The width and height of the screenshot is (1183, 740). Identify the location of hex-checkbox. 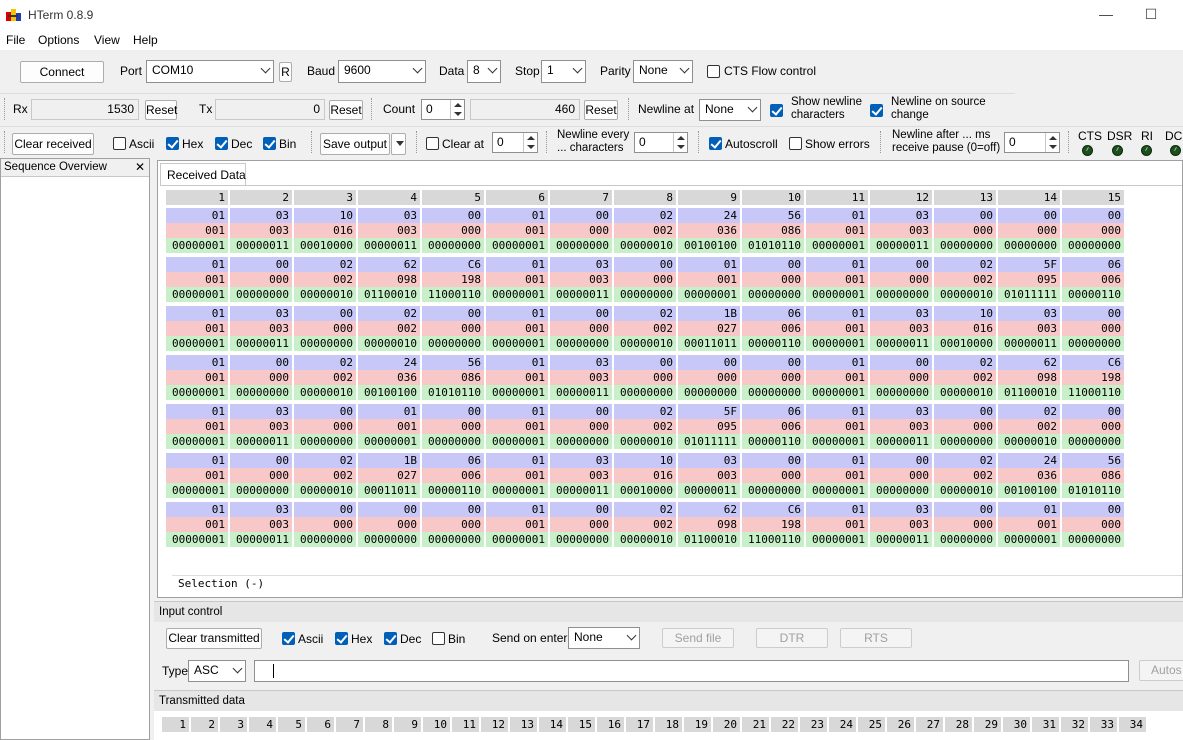
(172, 143).